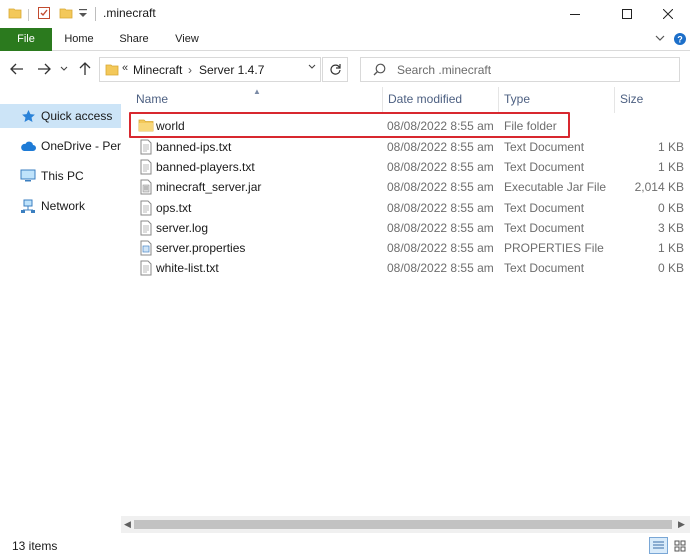 The height and width of the screenshot is (556, 690). Describe the element at coordinates (60, 206) in the screenshot. I see `sidebar-item-network: Network` at that location.